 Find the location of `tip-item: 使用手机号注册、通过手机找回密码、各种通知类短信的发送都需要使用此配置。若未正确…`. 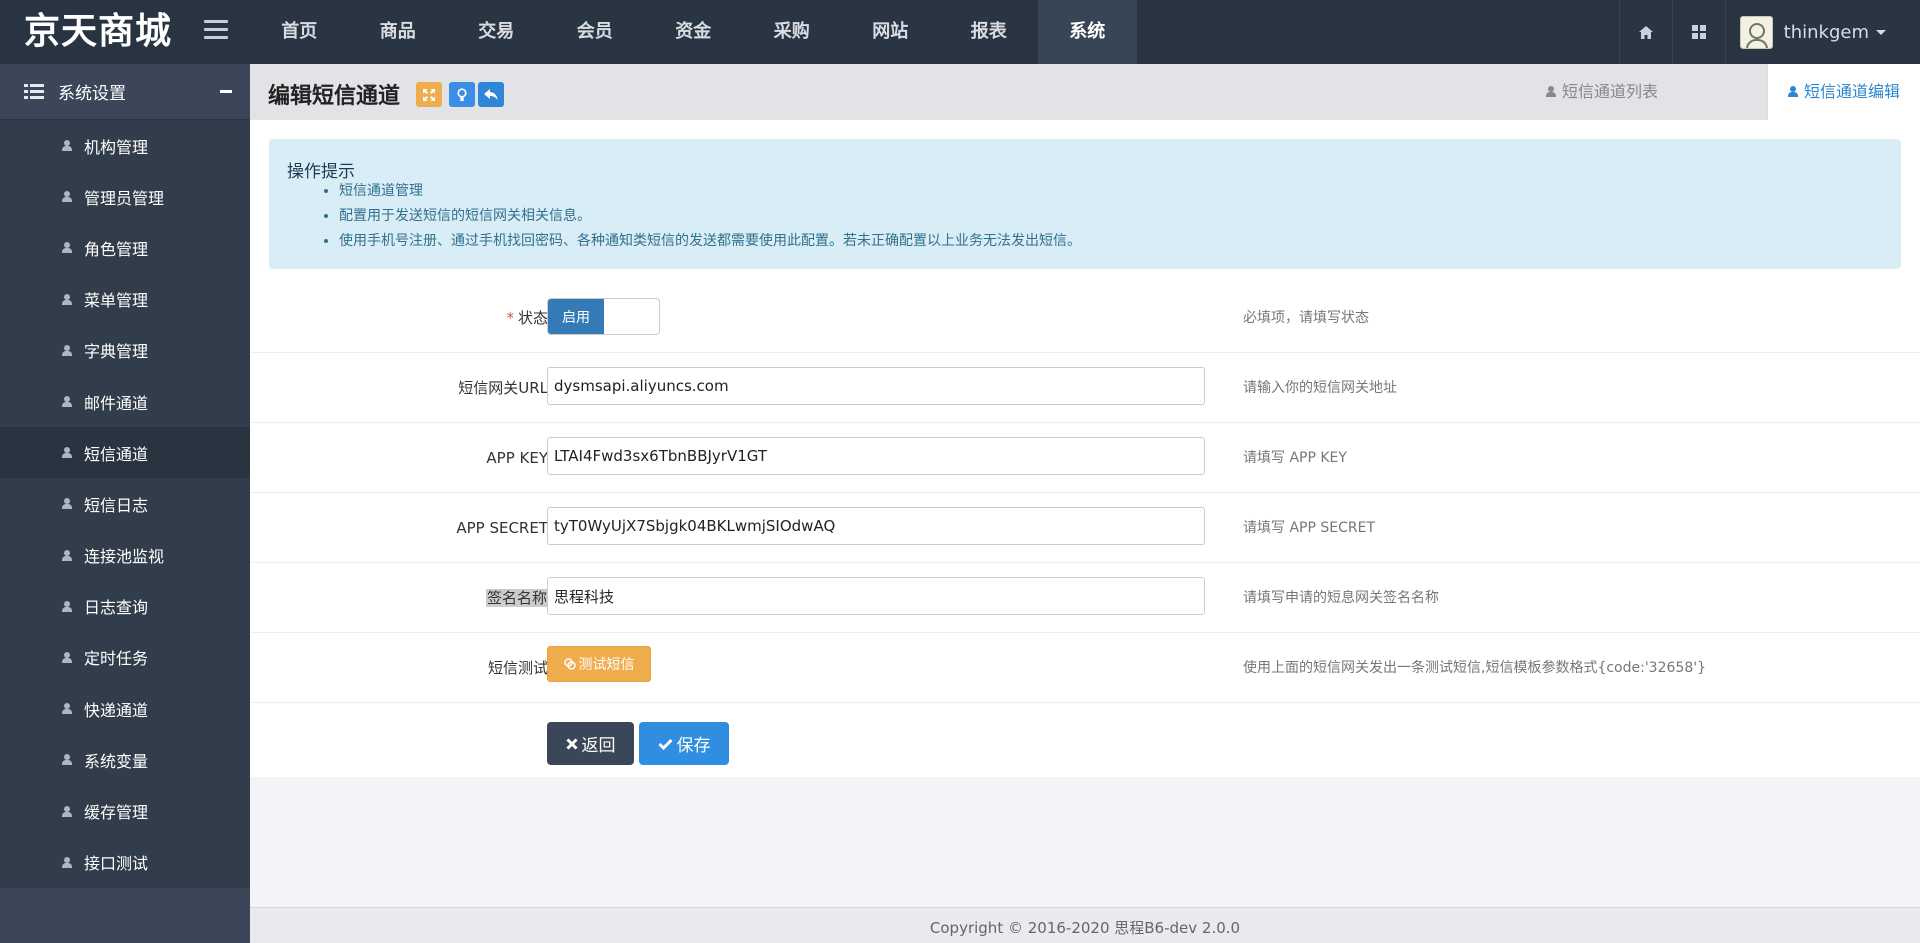

tip-item: 使用手机号注册、通过手机找回密码、各种通知类短信的发送都需要使用此配置。若未正确… is located at coordinates (710, 241).